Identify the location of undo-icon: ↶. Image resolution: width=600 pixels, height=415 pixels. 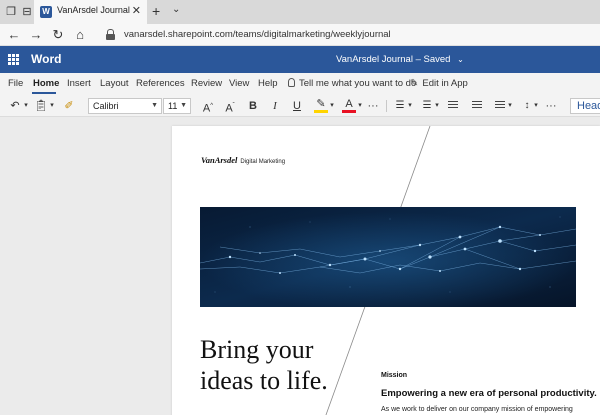
(15, 106).